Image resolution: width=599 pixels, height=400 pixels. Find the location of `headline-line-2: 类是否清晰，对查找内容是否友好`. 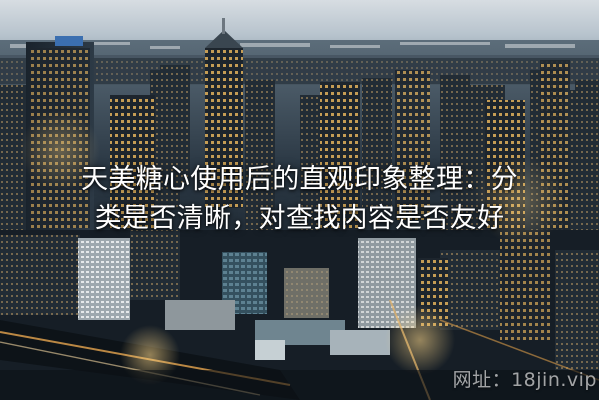

headline-line-2: 类是否清晰，对查找内容是否友好 is located at coordinates (299, 218).